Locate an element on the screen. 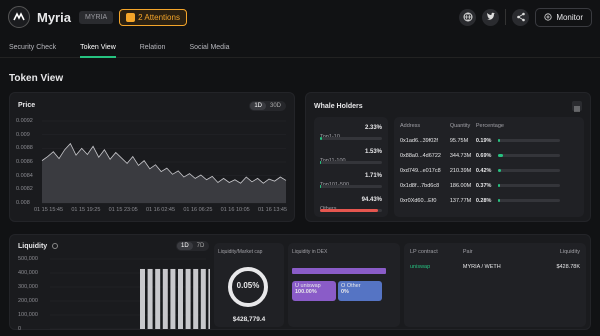 This screenshot has height=336, width=600. tab-social-media: Social Media is located at coordinates (209, 50).